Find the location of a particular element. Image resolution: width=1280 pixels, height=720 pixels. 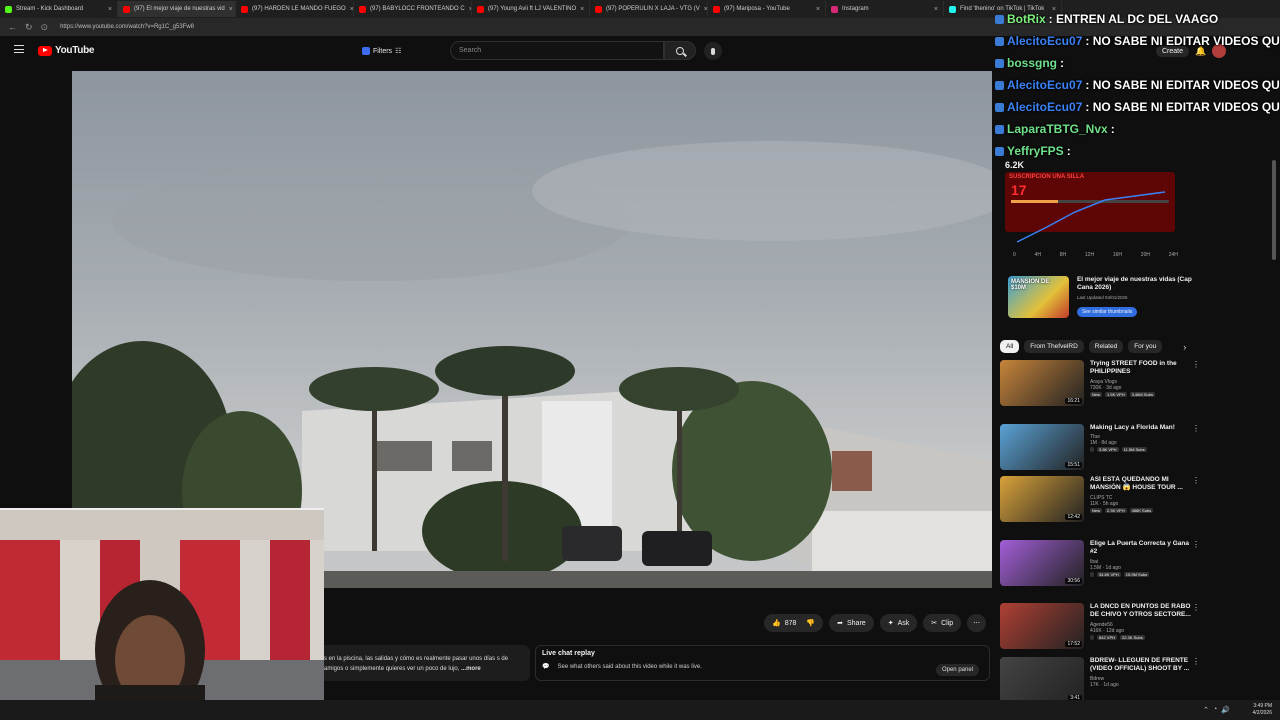

browser-tab: (97) El mejor viaje de nuestras vid × is located at coordinates (177, 9).